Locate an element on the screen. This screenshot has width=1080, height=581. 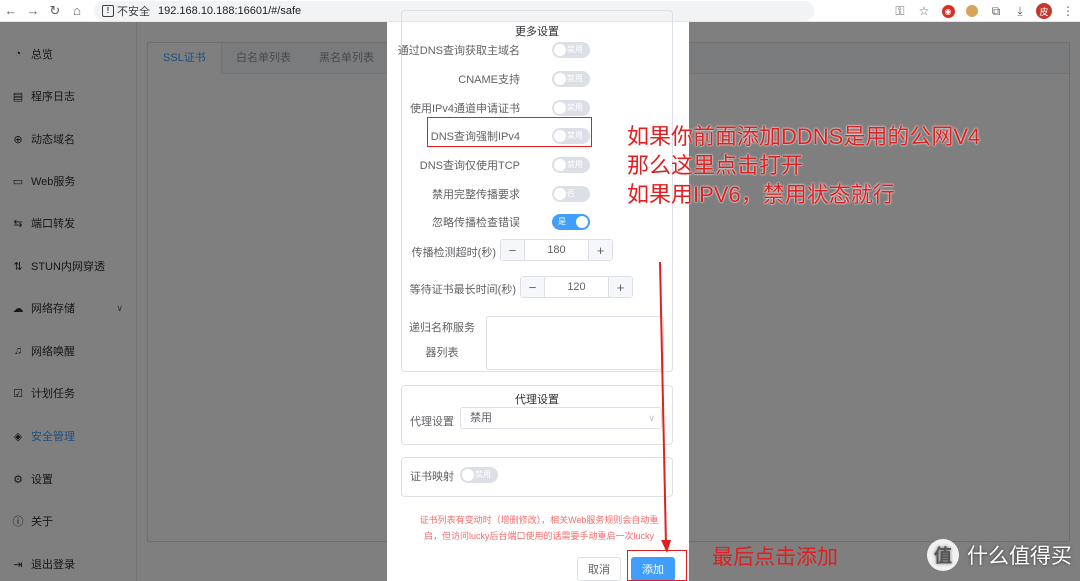
annotation-arrow is located at coordinates (665, 407).